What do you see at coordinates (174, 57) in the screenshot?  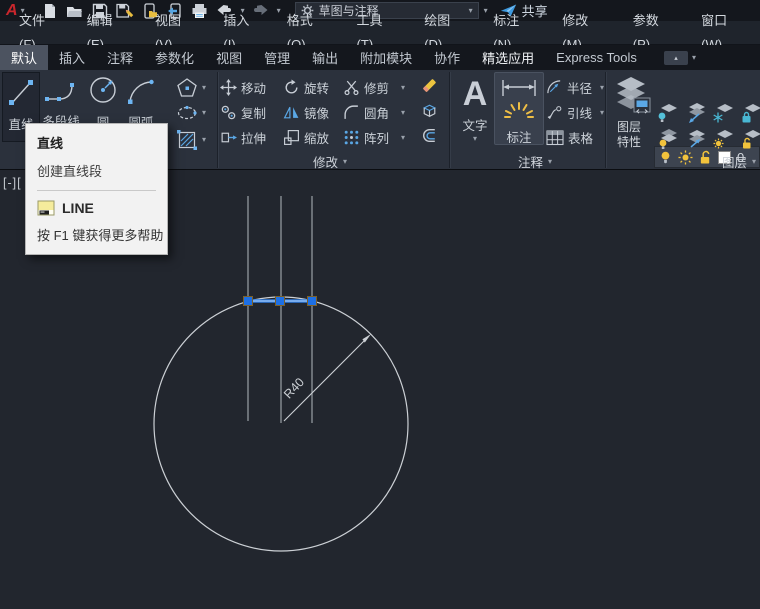 I see `tab-parametric: 参数化` at bounding box center [174, 57].